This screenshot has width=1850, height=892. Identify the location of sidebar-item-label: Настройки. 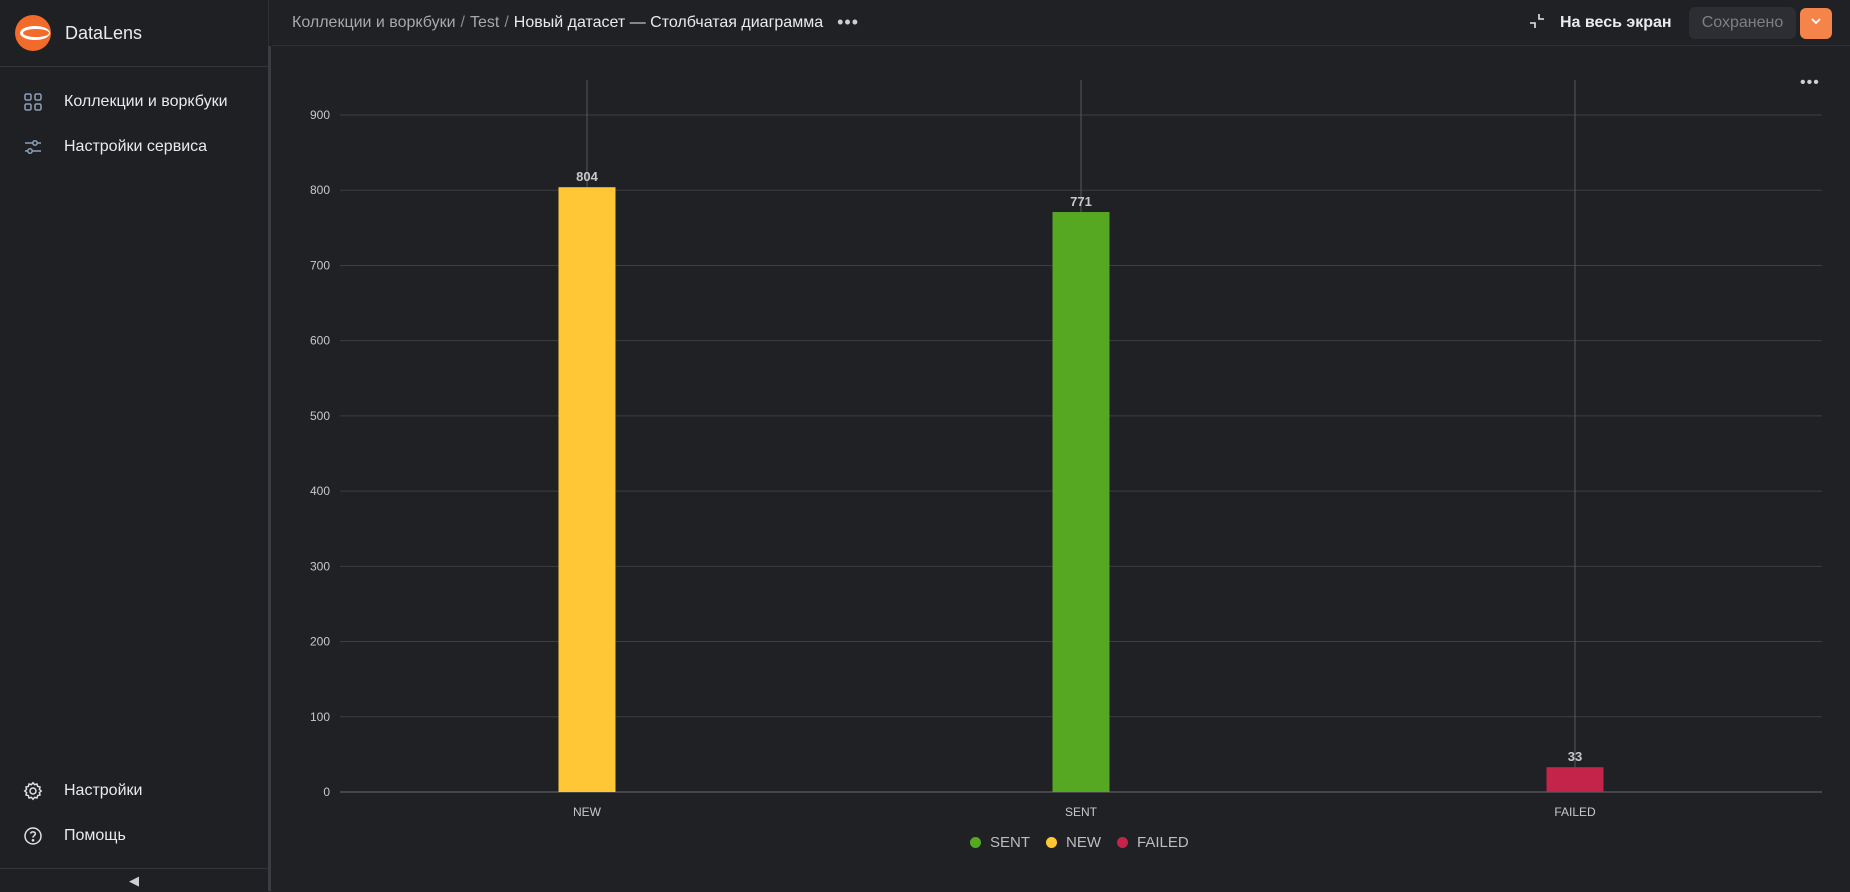
(103, 790).